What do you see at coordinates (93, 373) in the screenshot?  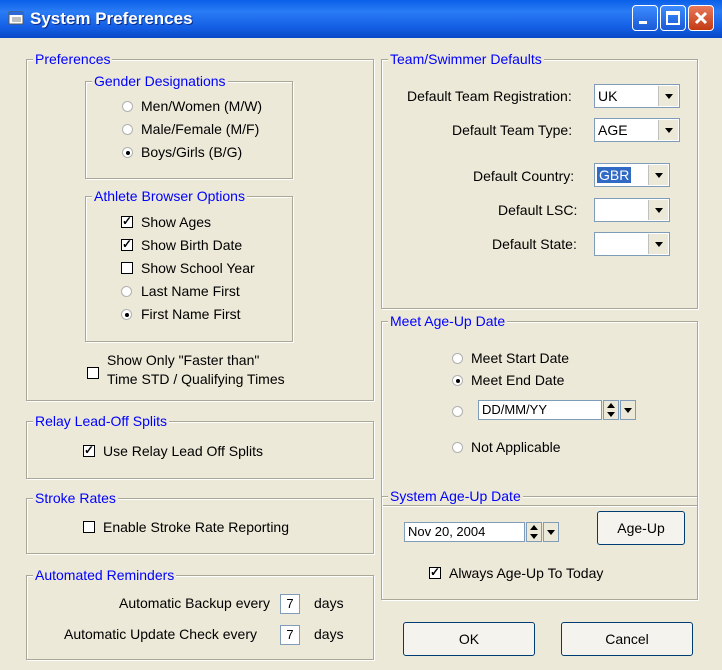 I see `faster-than-checkbox` at bounding box center [93, 373].